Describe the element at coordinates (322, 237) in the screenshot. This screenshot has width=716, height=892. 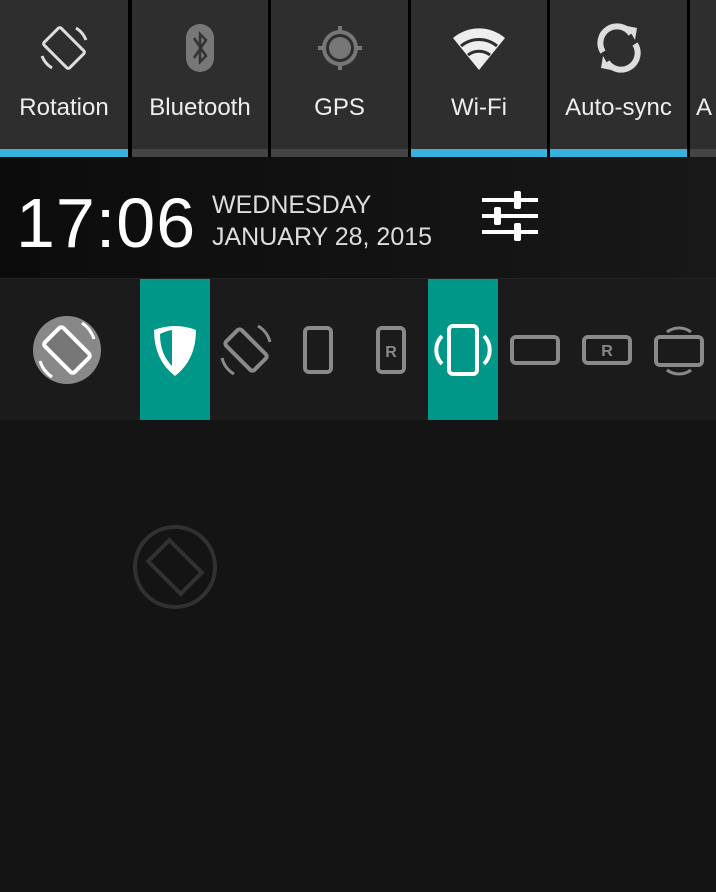
I see `date: JANUARY 28, 2015` at that location.